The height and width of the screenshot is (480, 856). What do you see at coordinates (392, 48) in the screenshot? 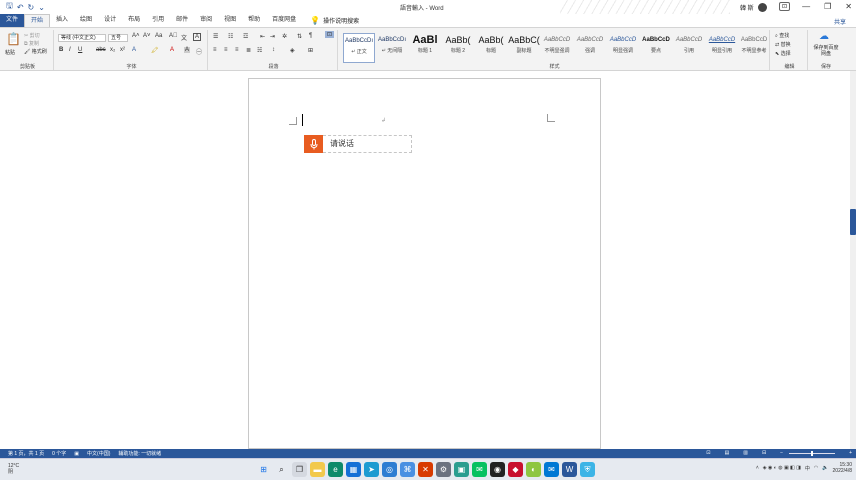
I see `style-no-spacing: AaBbCcDı ↵ 无间隔` at bounding box center [392, 48].